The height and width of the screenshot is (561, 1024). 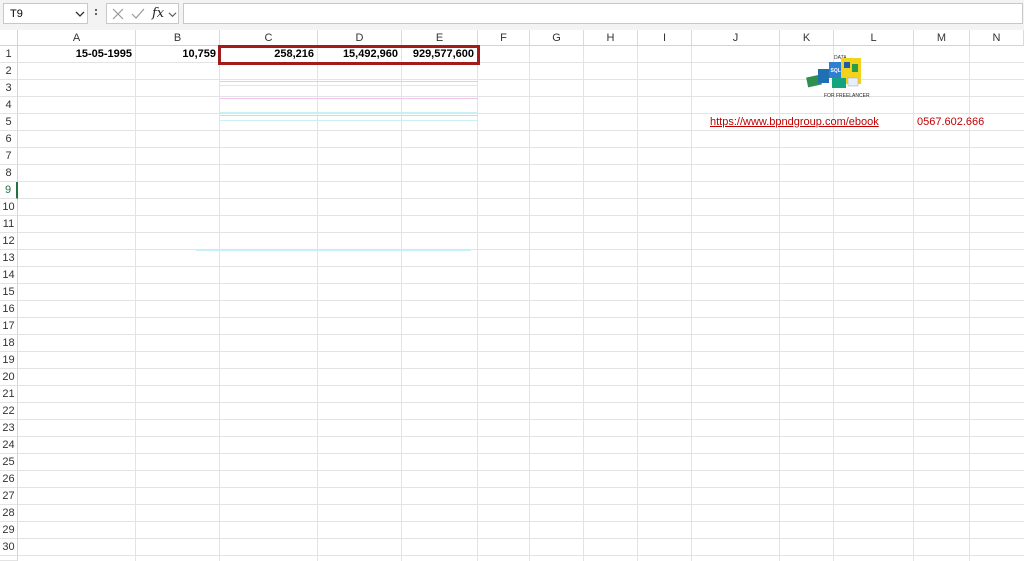 I want to click on row-header-12: 12, so click(x=9, y=241).